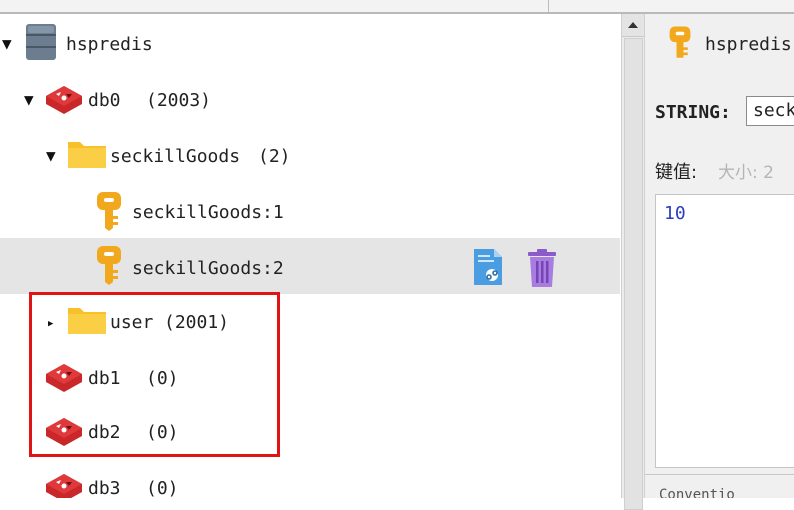 The image size is (794, 510). What do you see at coordinates (748, 44) in the screenshot?
I see `detail-title: hspredis` at bounding box center [748, 44].